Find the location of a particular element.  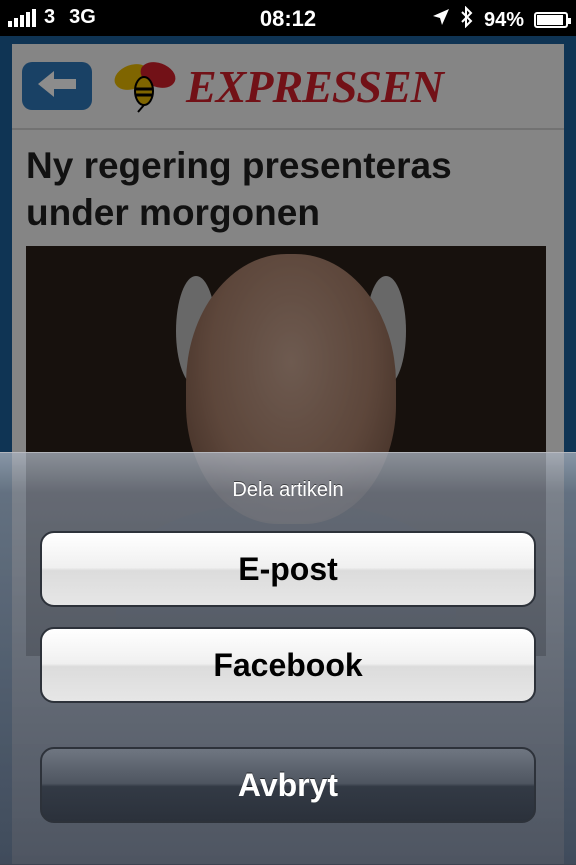

status-right: 94% is located at coordinates (501, 19).